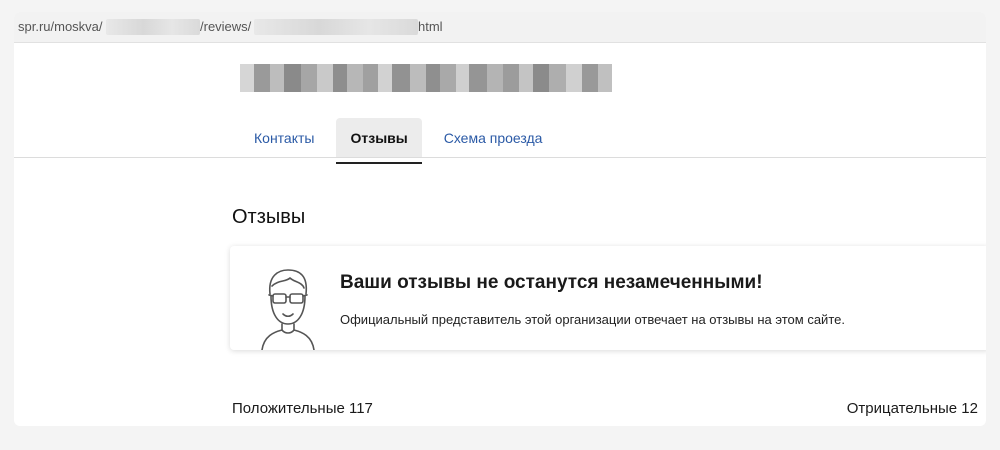 The width and height of the screenshot is (1000, 450). I want to click on filter-negative-reviews: Отрицательные 12, so click(912, 408).